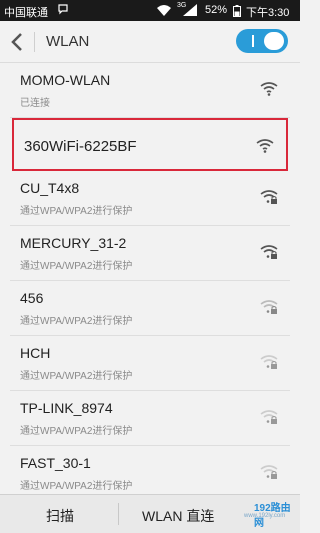  Describe the element at coordinates (35, 103) in the screenshot. I see `network-status: 已连接` at that location.